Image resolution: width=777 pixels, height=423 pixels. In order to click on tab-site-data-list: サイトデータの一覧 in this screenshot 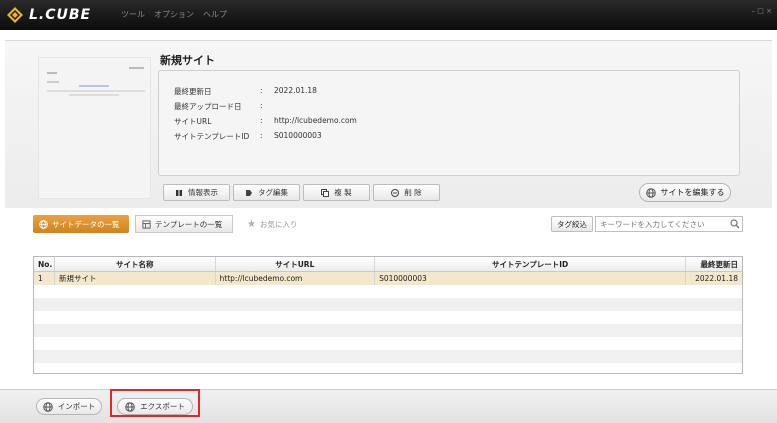, I will do `click(81, 224)`.